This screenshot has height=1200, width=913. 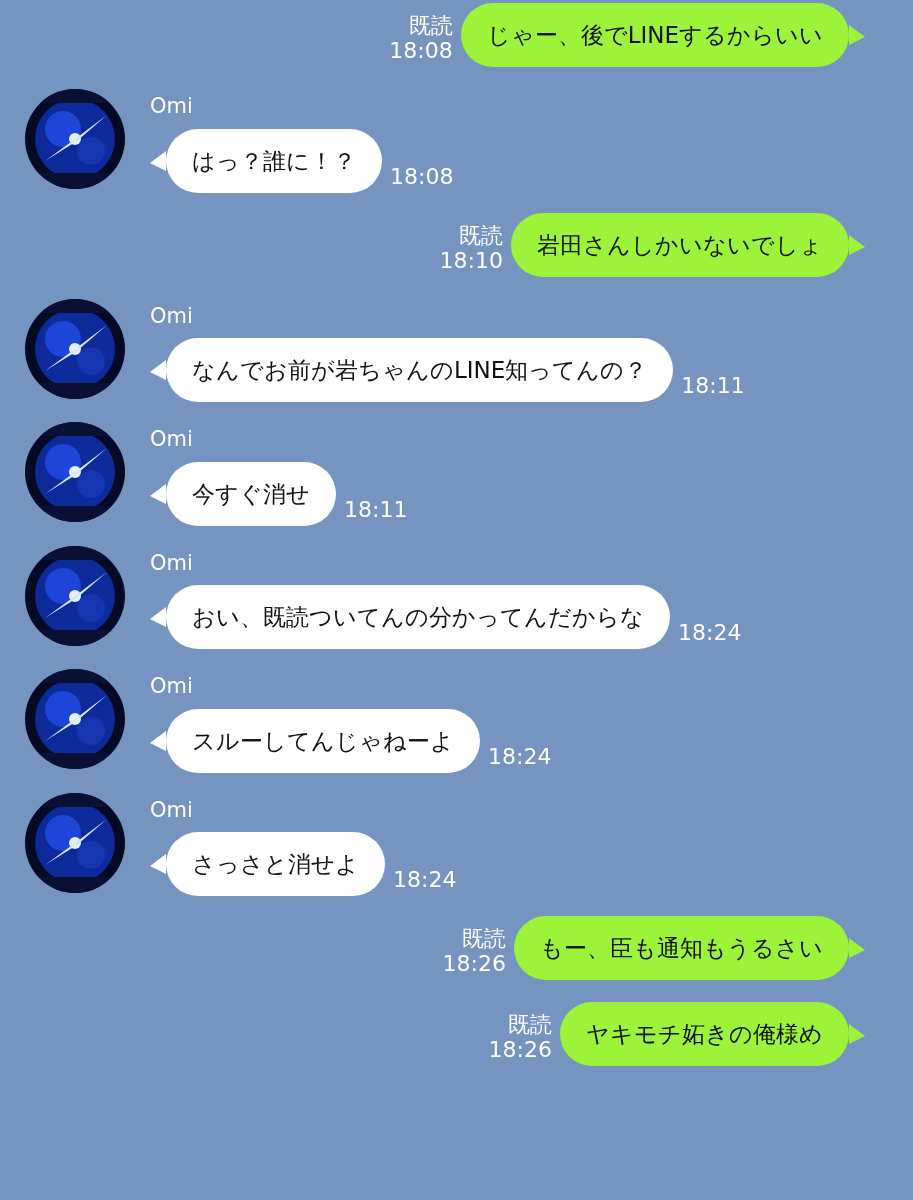 I want to click on timestamp: 18:10, so click(x=471, y=260).